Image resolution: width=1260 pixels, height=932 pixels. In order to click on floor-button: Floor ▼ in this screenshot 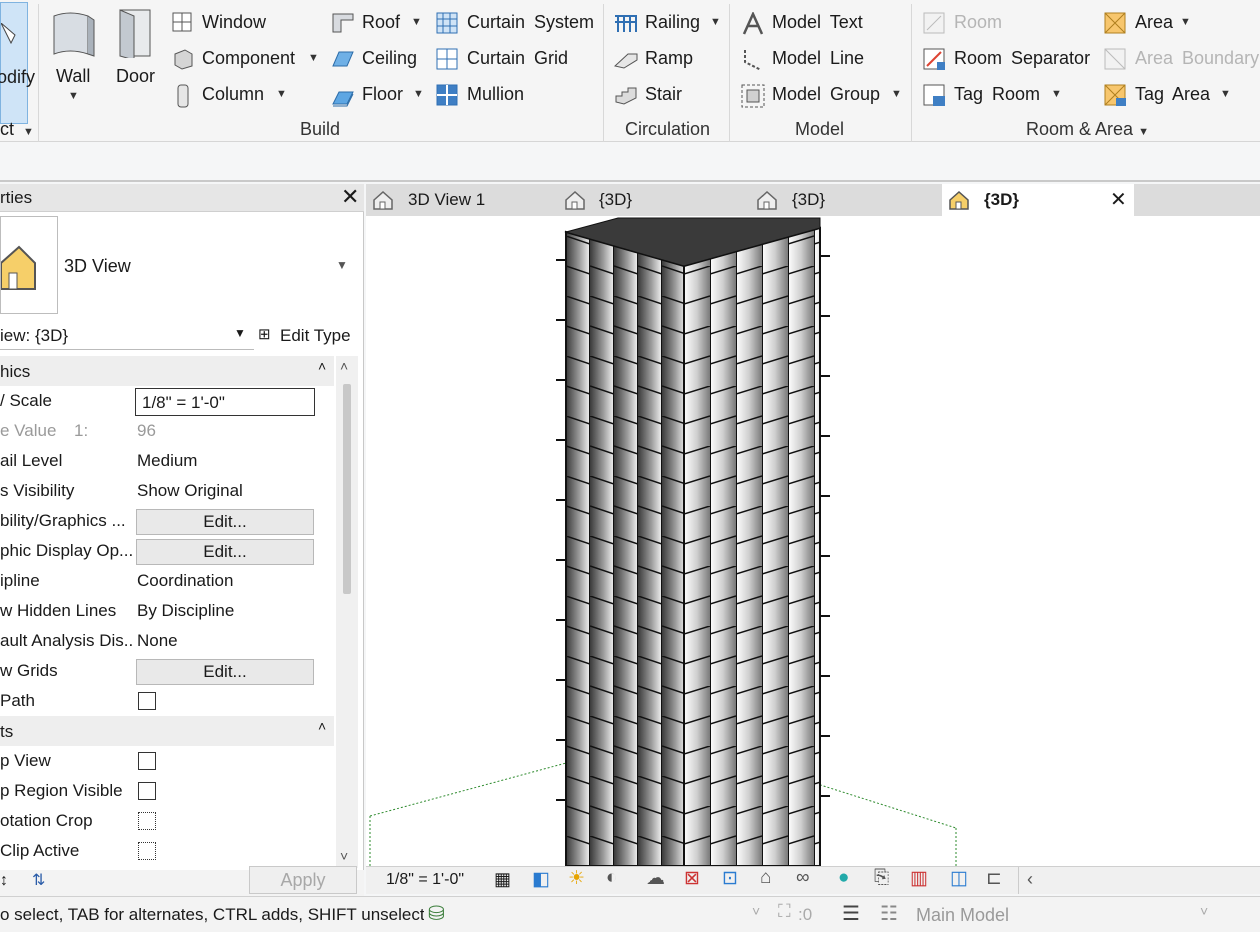, I will do `click(378, 95)`.